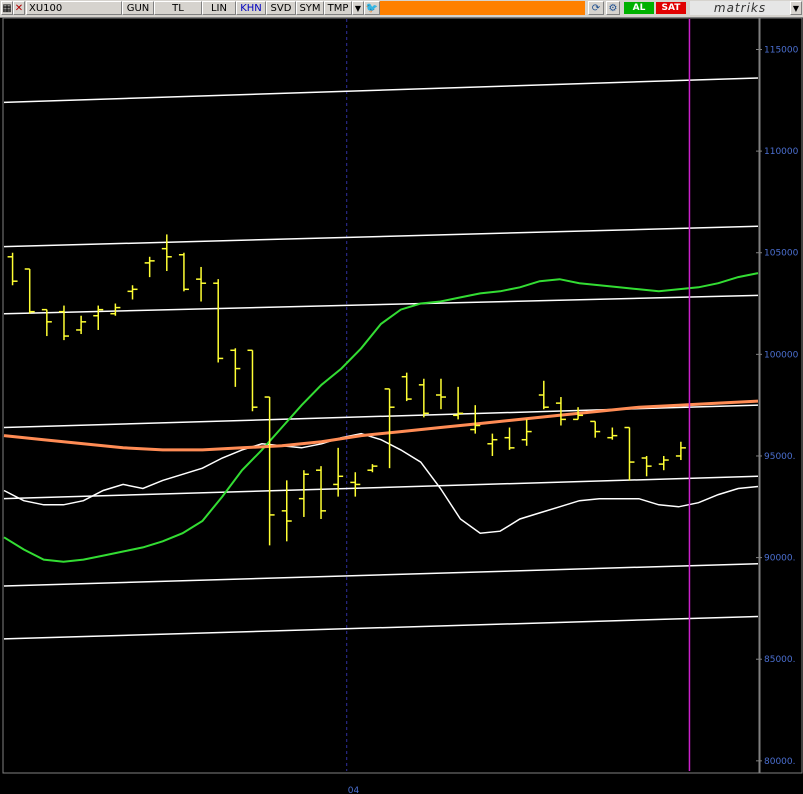 The image size is (803, 794). What do you see at coordinates (482, 8) in the screenshot?
I see `toolbar-spacer` at bounding box center [482, 8].